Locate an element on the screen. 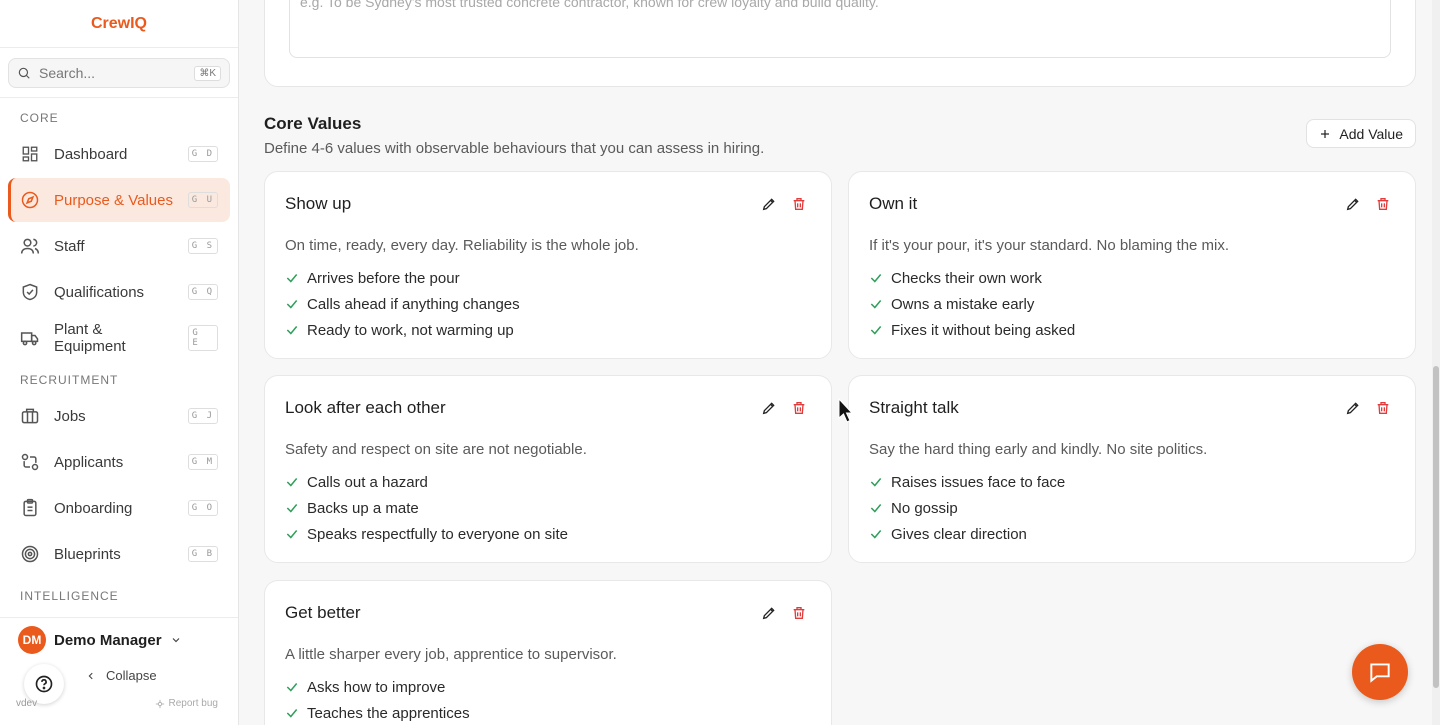 Image resolution: width=1440 pixels, height=725 pixels. behaviour-item: Calls out a hazard is located at coordinates (548, 482).